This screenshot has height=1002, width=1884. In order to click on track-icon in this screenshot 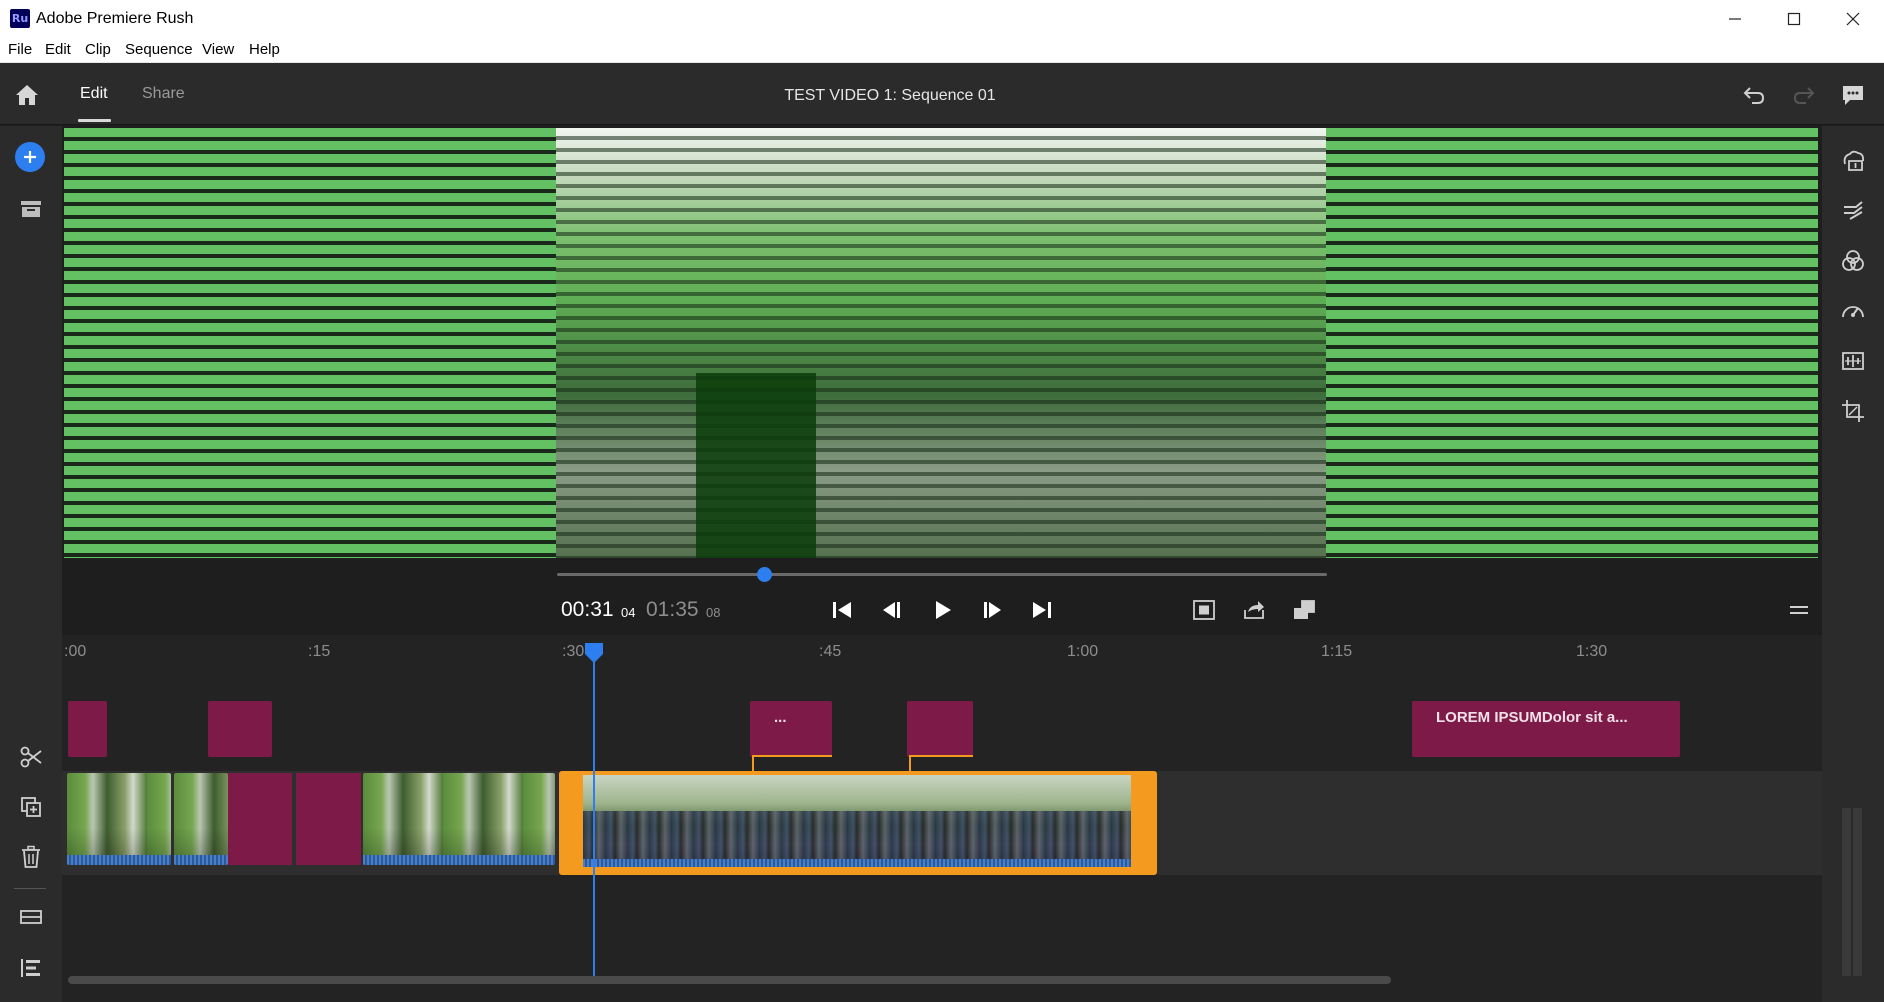, I will do `click(31, 917)`.